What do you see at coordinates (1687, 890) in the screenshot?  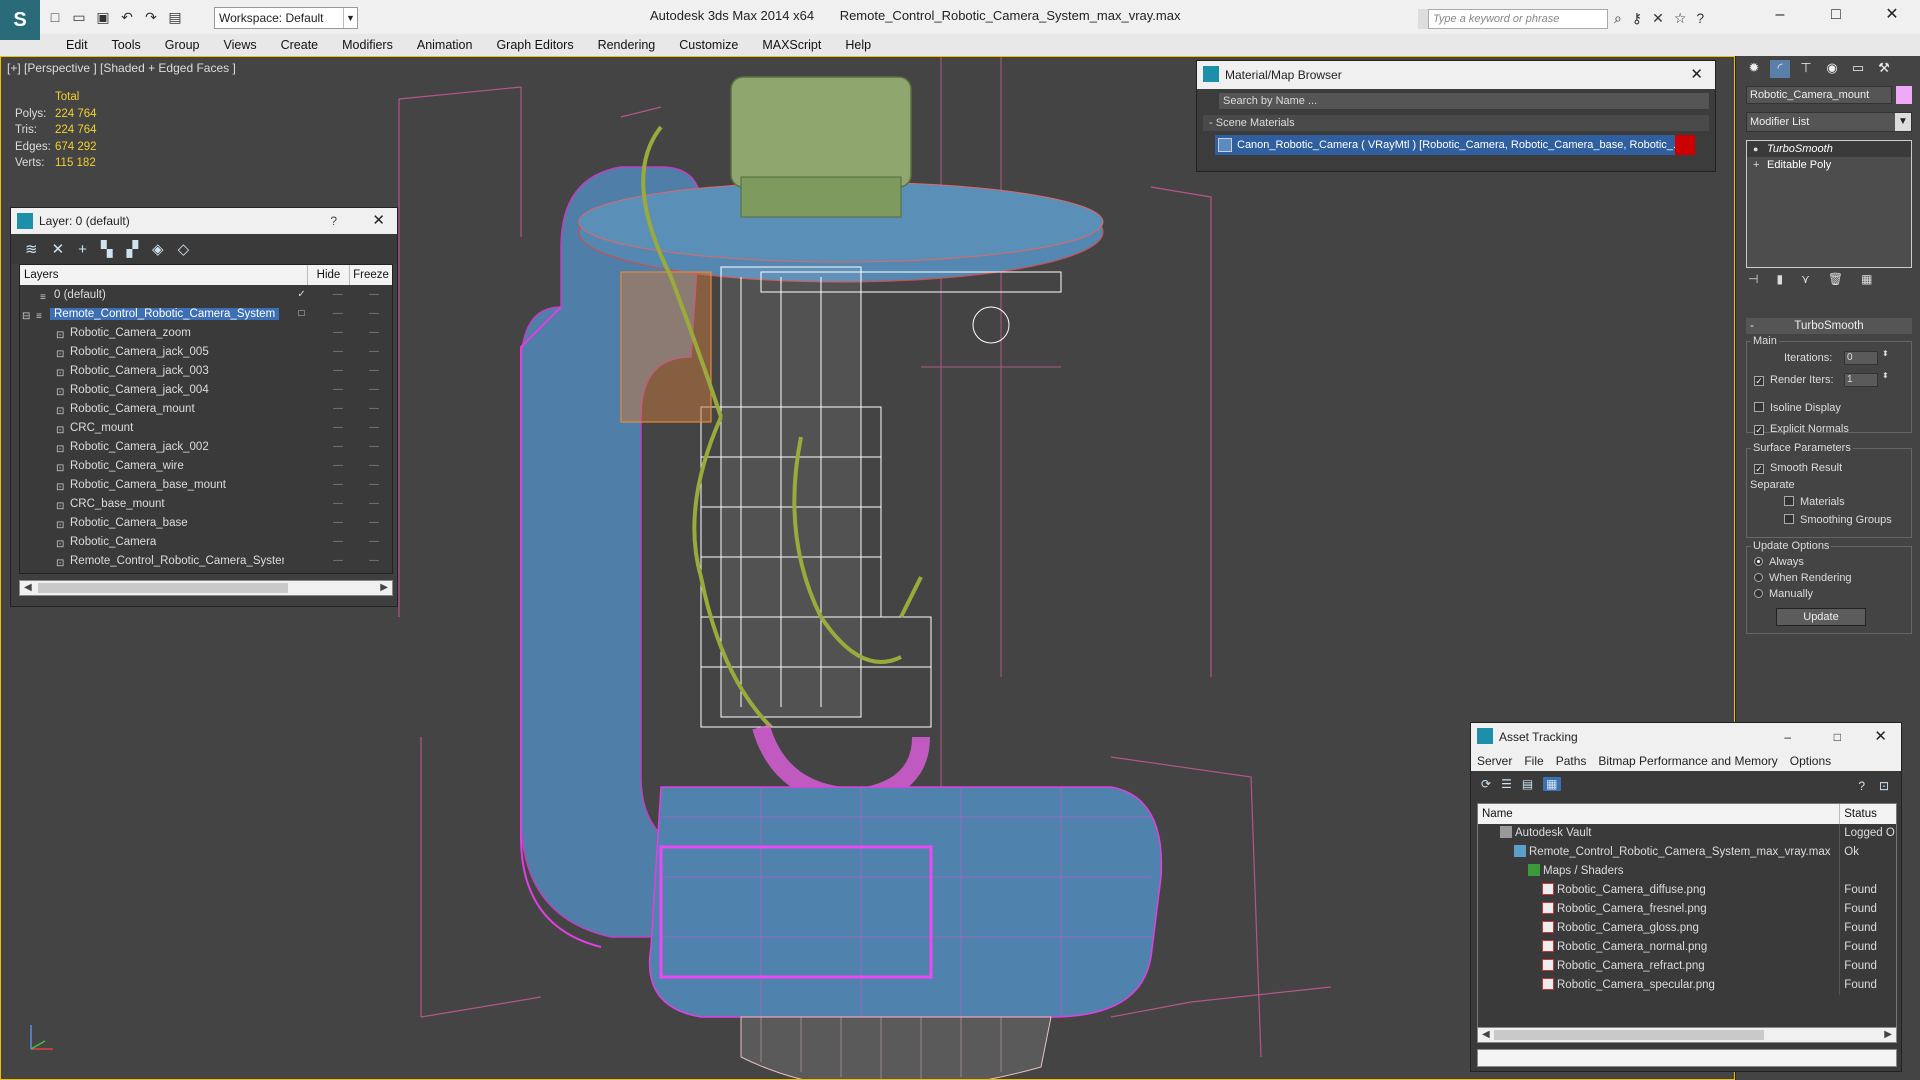 I see `asset-row: Robotic_Camera_diffuse.png Found` at bounding box center [1687, 890].